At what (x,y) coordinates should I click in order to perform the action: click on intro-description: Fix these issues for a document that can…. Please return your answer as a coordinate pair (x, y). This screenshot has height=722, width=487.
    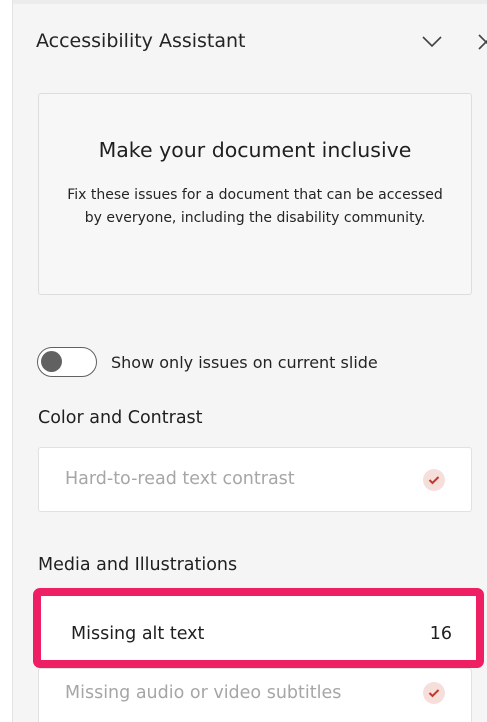
    Looking at the image, I should click on (255, 206).